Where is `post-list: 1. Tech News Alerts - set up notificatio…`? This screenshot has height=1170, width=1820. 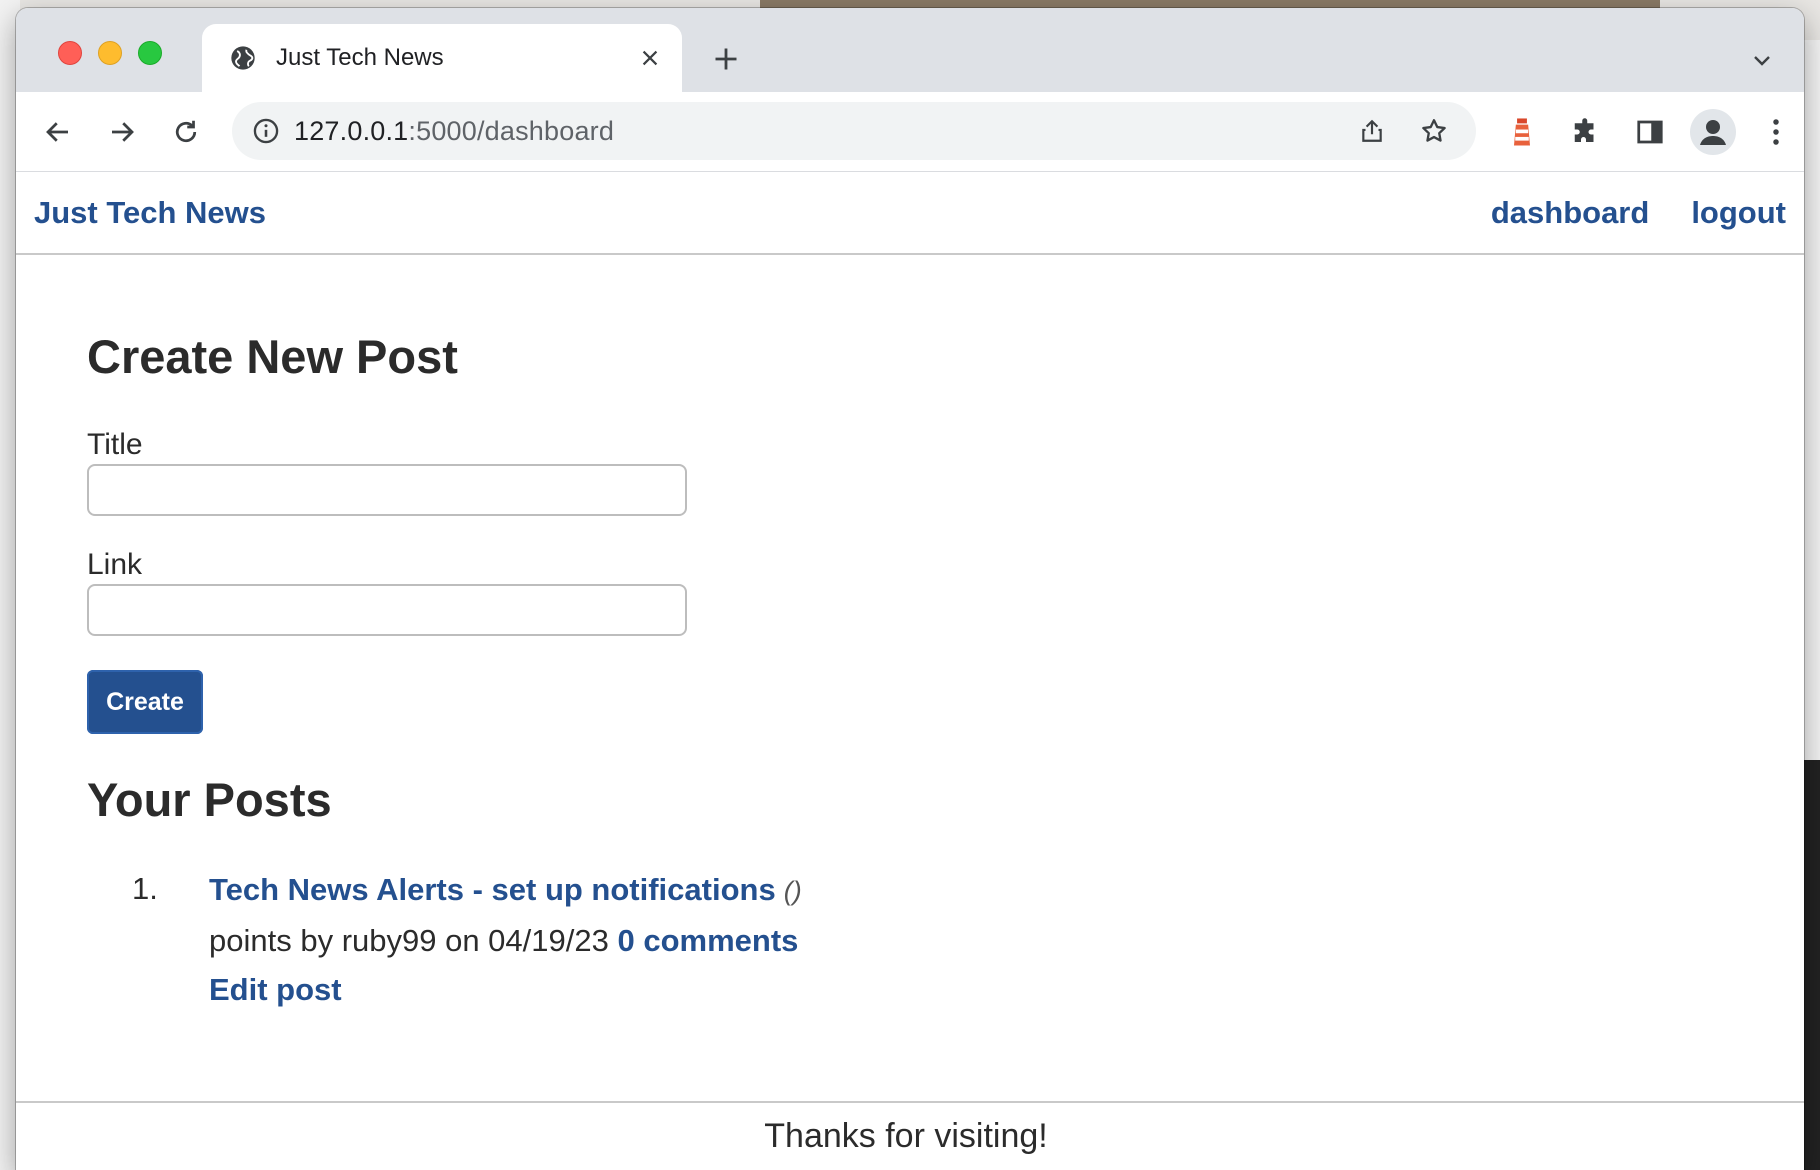 post-list: 1. Tech News Alerts - set up notificatio… is located at coordinates (945, 939).